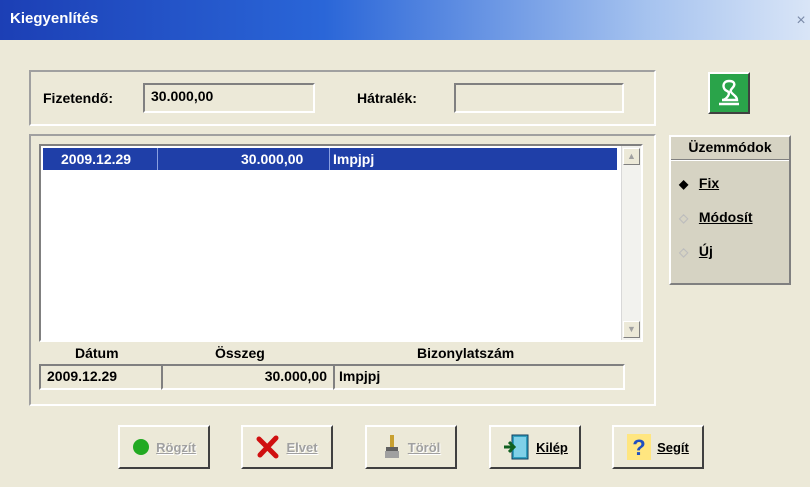 This screenshot has height=487, width=810. Describe the element at coordinates (730, 160) in the screenshot. I see `modes-divider` at that location.